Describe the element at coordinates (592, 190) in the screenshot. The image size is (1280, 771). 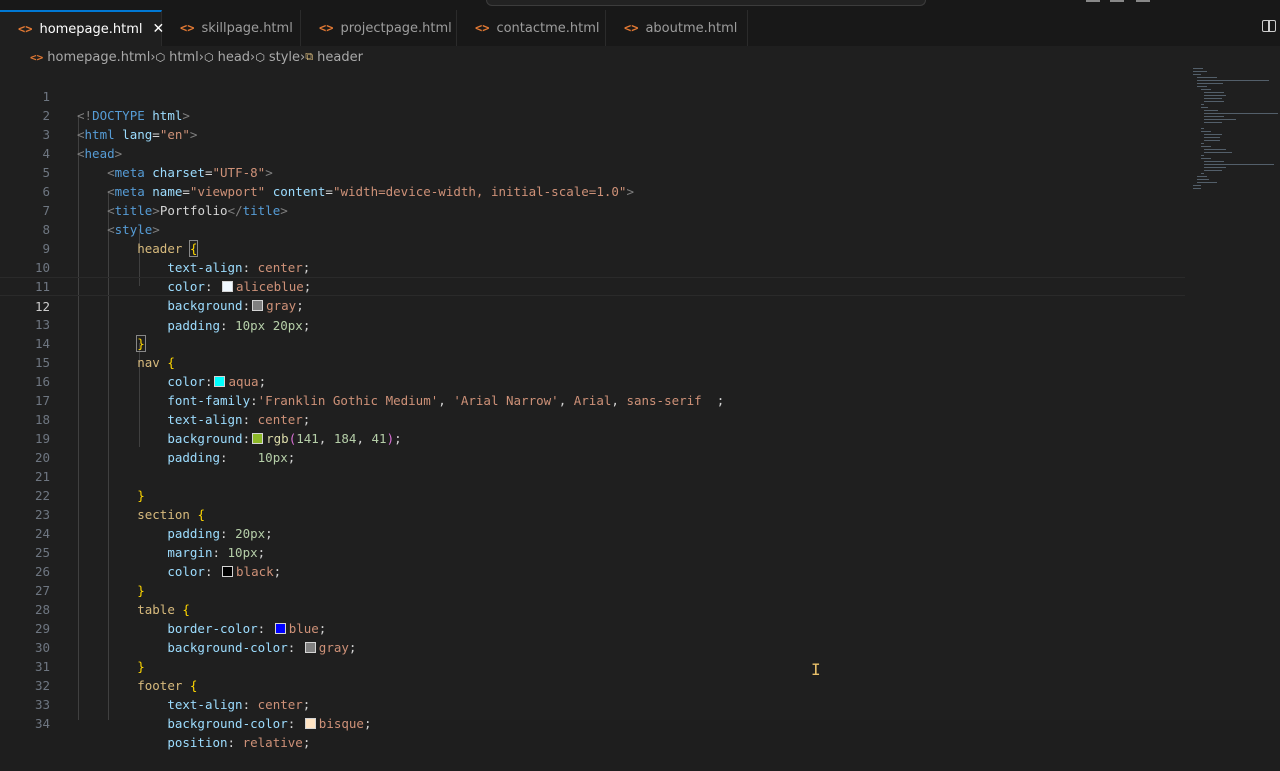
I see `code-line: 6 <title>Portfolio</title>` at that location.